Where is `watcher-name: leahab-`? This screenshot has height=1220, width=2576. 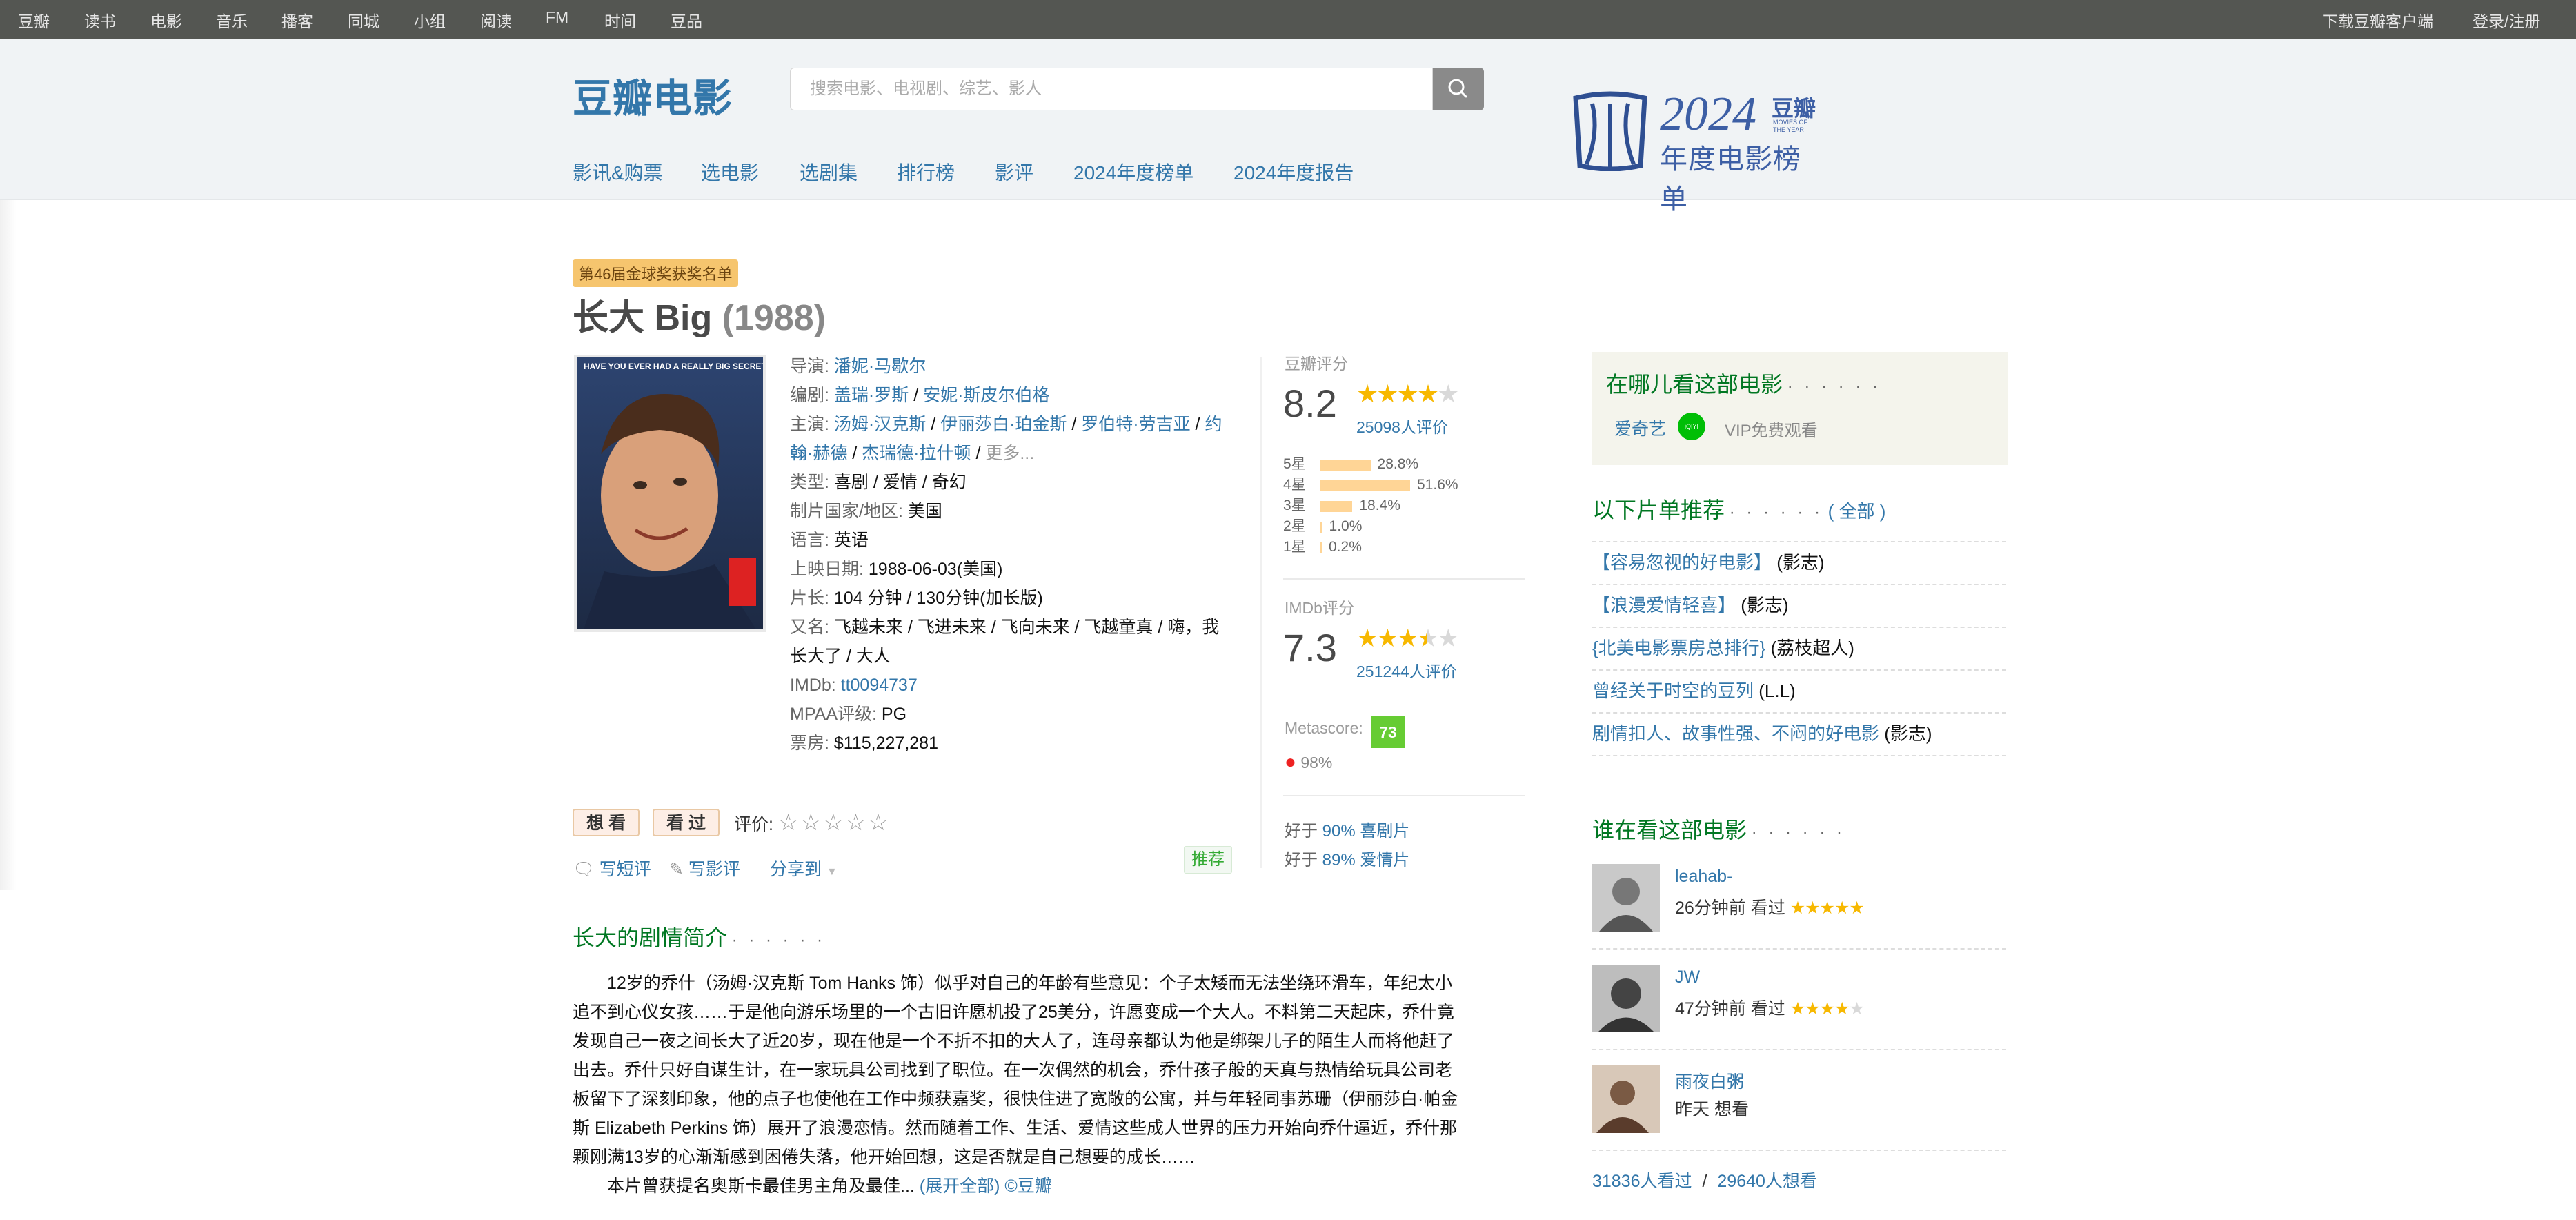 watcher-name: leahab- is located at coordinates (1703, 877).